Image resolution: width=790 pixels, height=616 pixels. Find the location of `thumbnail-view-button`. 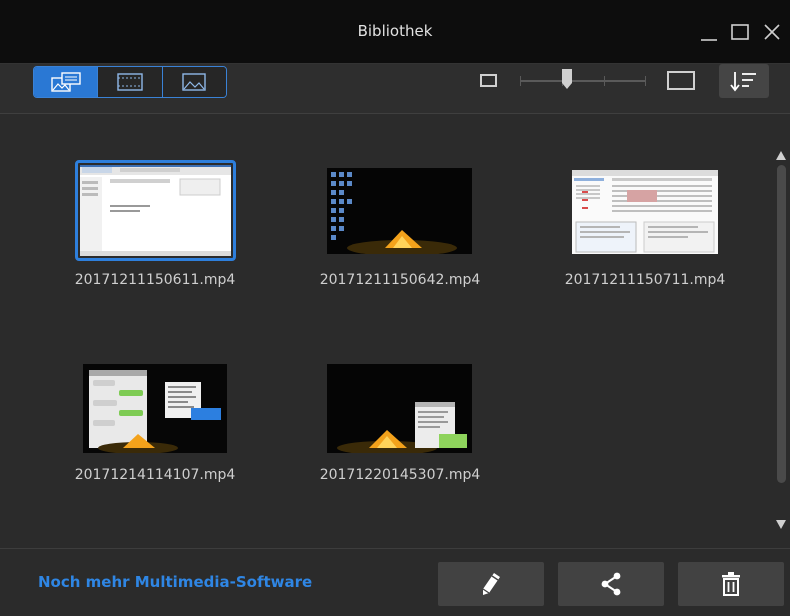

thumbnail-view-button is located at coordinates (66, 82).